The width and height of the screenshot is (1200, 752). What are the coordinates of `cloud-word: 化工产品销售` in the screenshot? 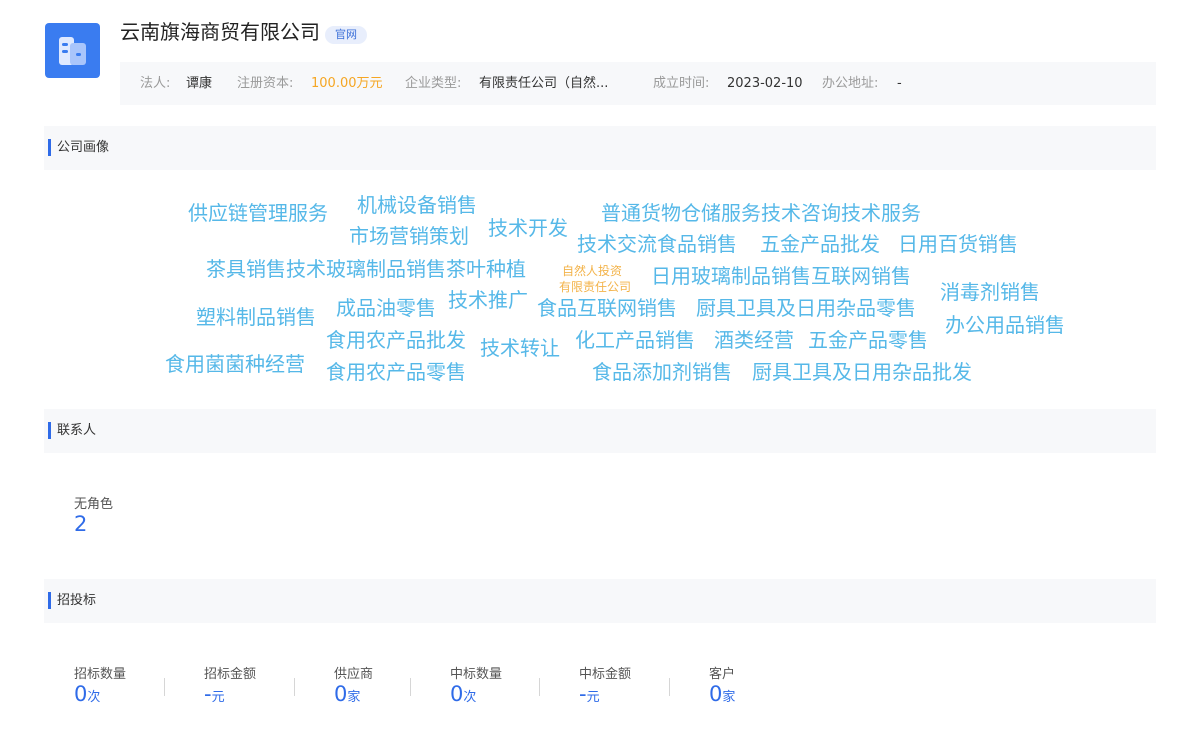 It's located at (635, 340).